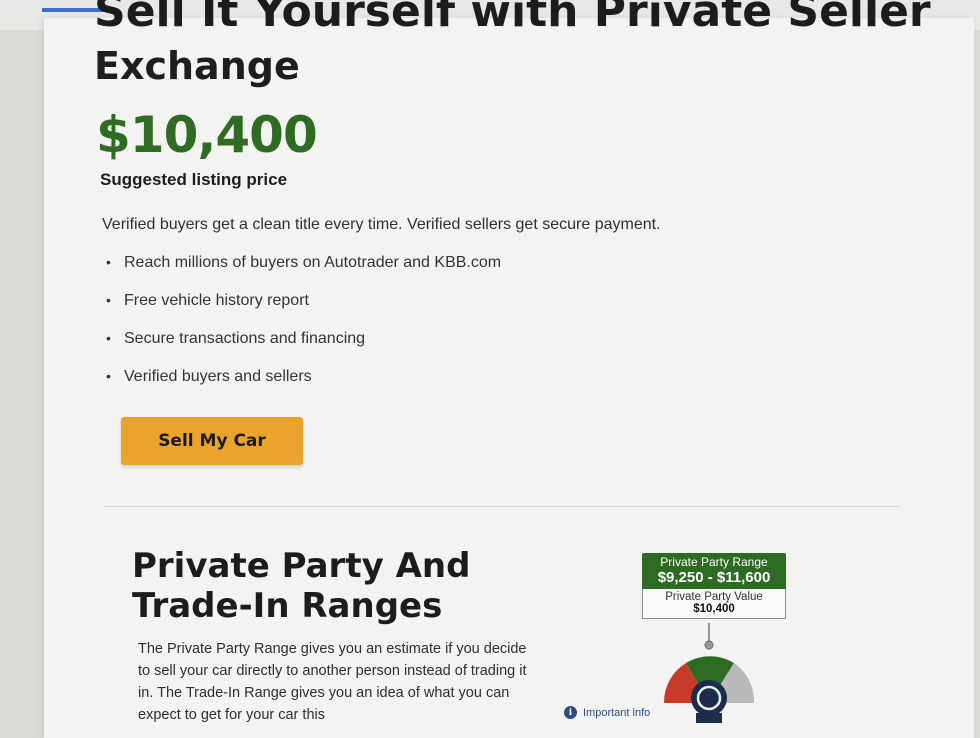 The height and width of the screenshot is (738, 980). I want to click on ranges-title: Private Party And Trade-In Ranges, so click(301, 586).